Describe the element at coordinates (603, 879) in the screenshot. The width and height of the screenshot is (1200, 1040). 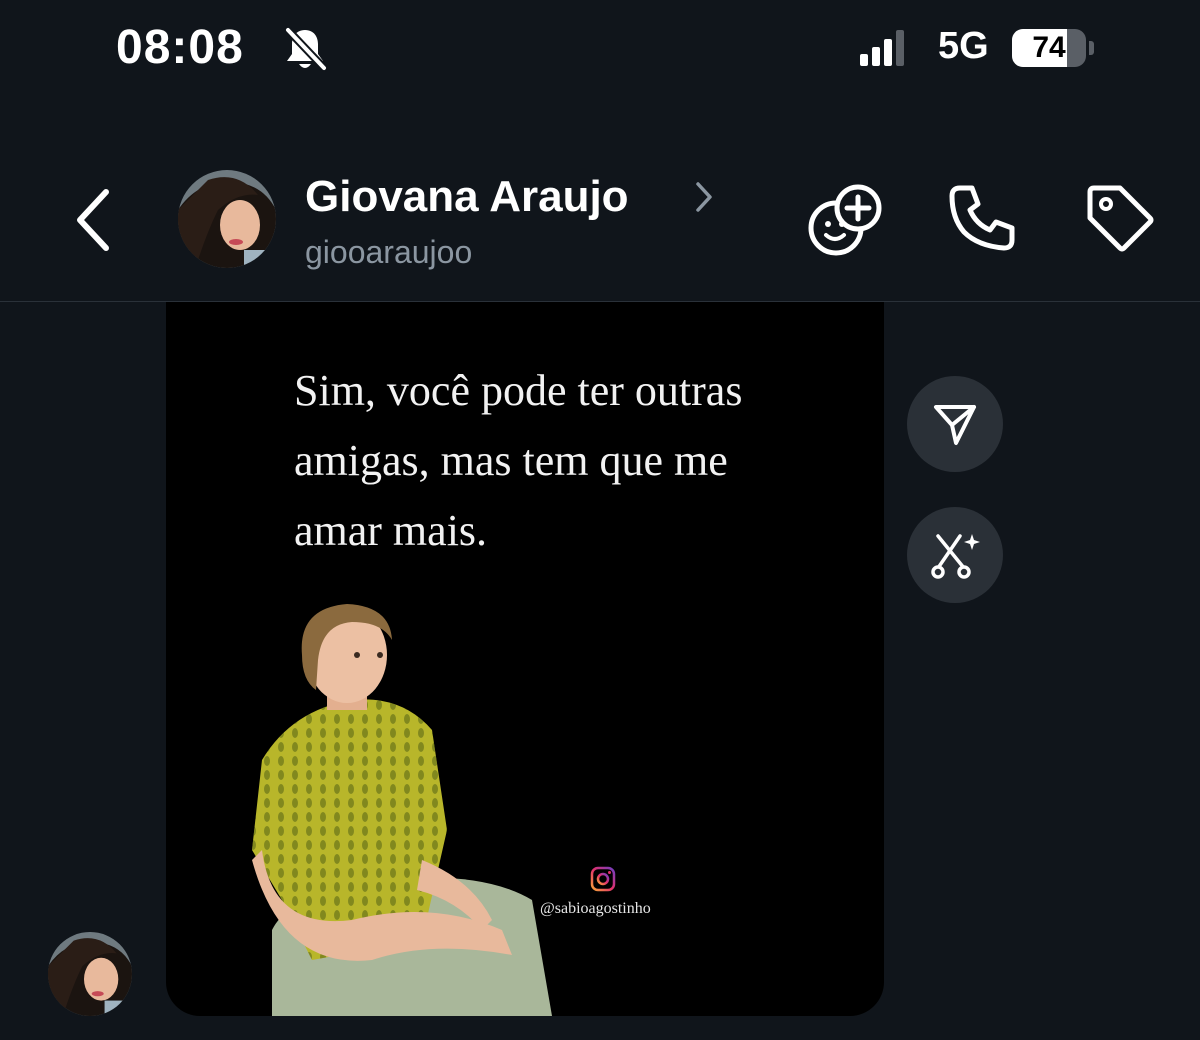
I see `instagram-icon` at that location.